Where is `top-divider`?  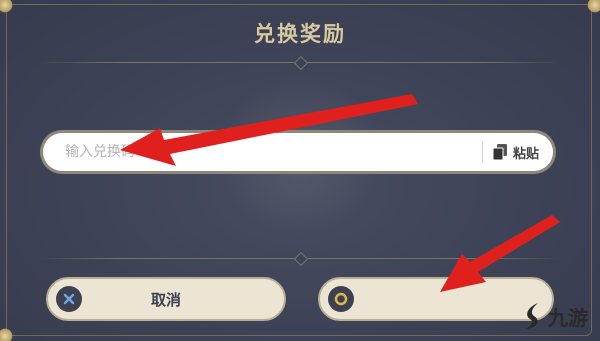
top-divider is located at coordinates (300, 63).